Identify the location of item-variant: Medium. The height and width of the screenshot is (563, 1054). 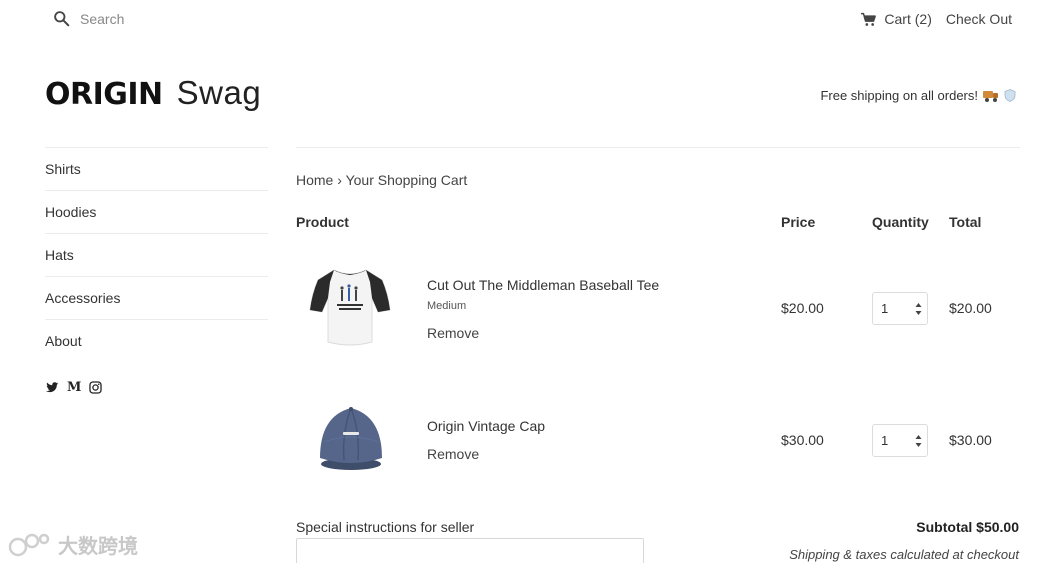
(447, 306).